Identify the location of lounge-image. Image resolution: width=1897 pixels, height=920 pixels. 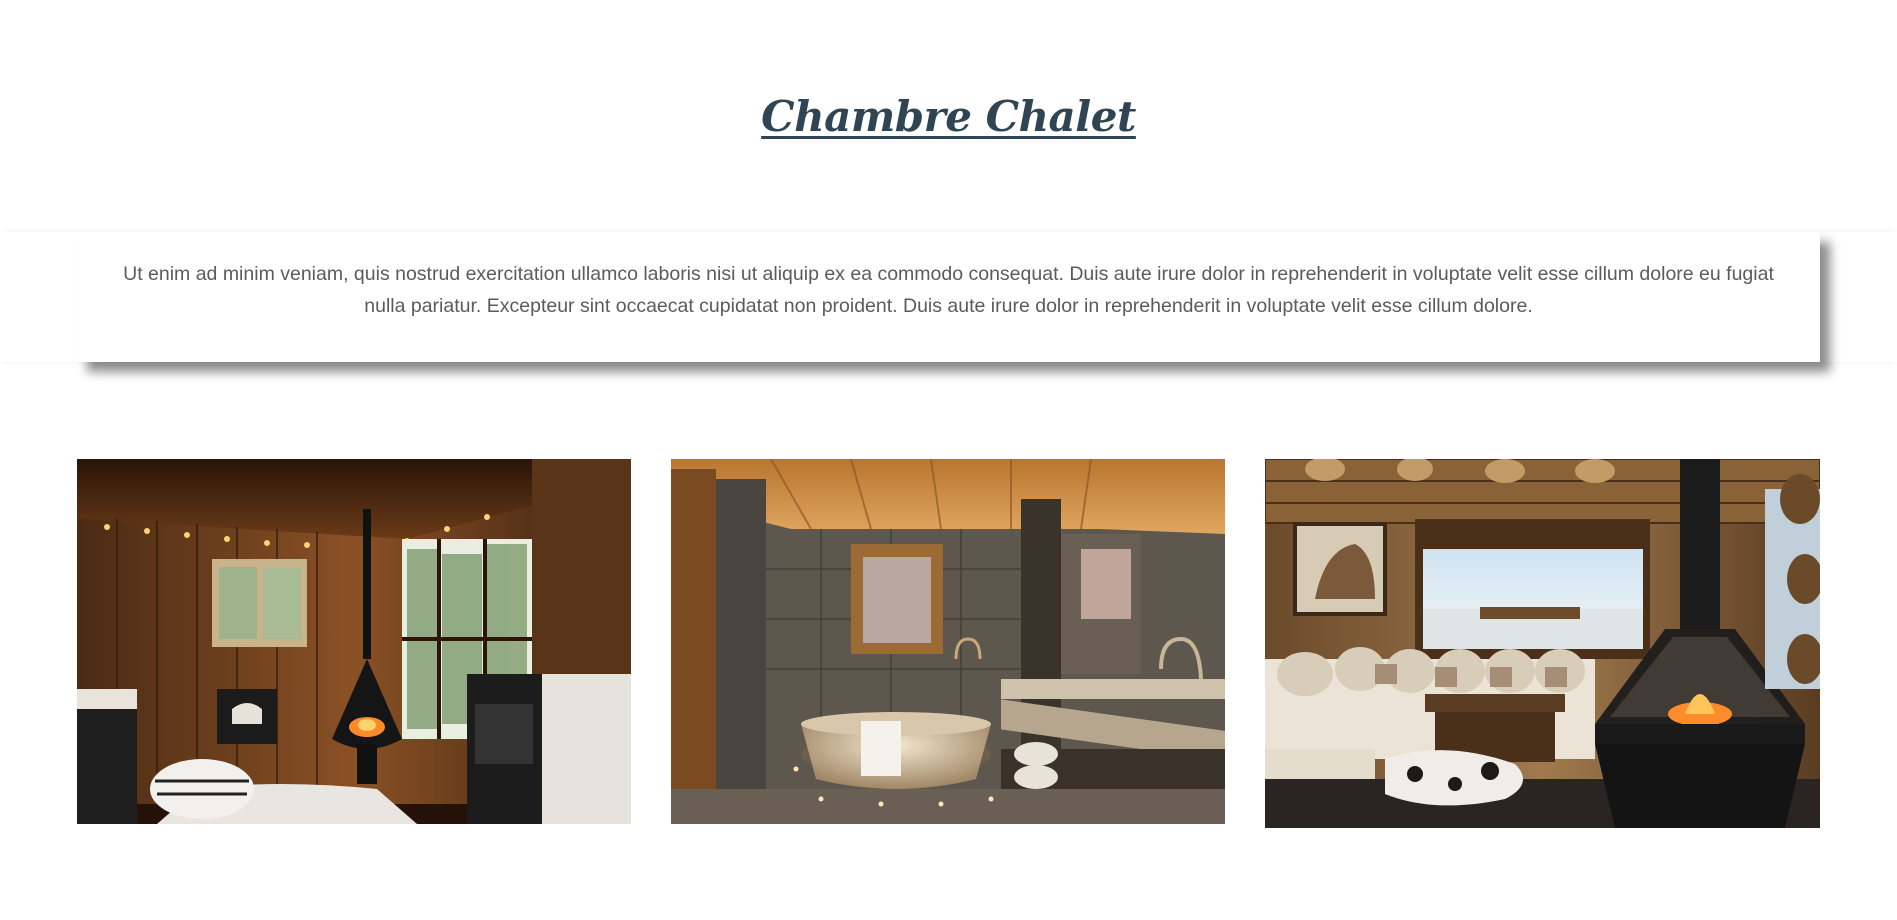
(1542, 643).